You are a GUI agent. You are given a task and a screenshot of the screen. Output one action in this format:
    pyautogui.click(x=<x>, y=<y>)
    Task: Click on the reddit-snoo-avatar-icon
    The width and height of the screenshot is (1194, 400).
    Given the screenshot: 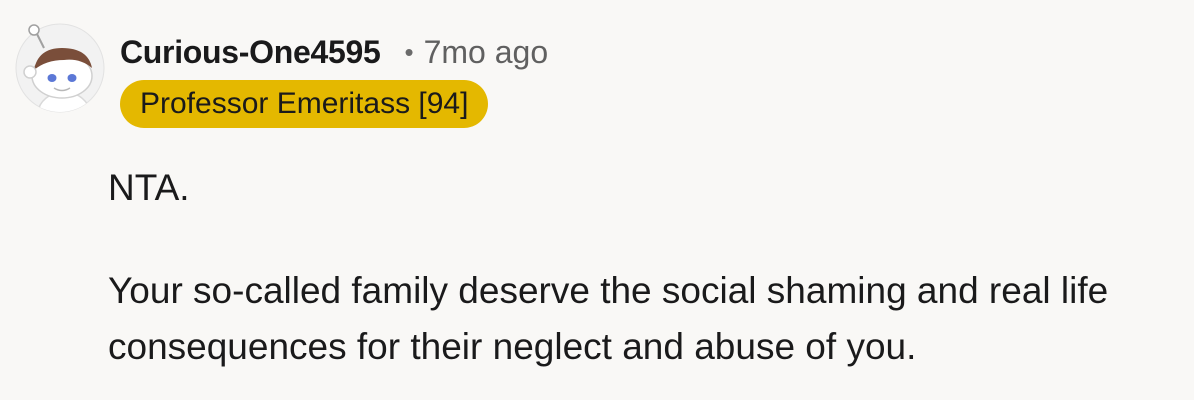 What is the action you would take?
    pyautogui.click(x=60, y=68)
    